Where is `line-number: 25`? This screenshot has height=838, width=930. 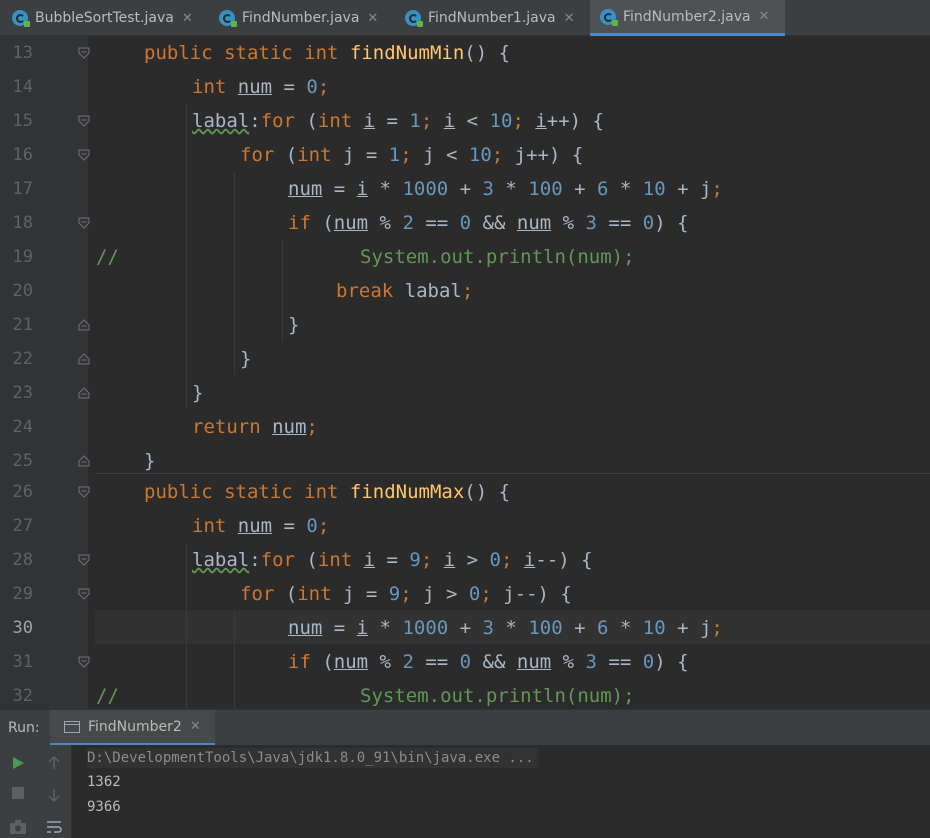 line-number: 25 is located at coordinates (22, 461).